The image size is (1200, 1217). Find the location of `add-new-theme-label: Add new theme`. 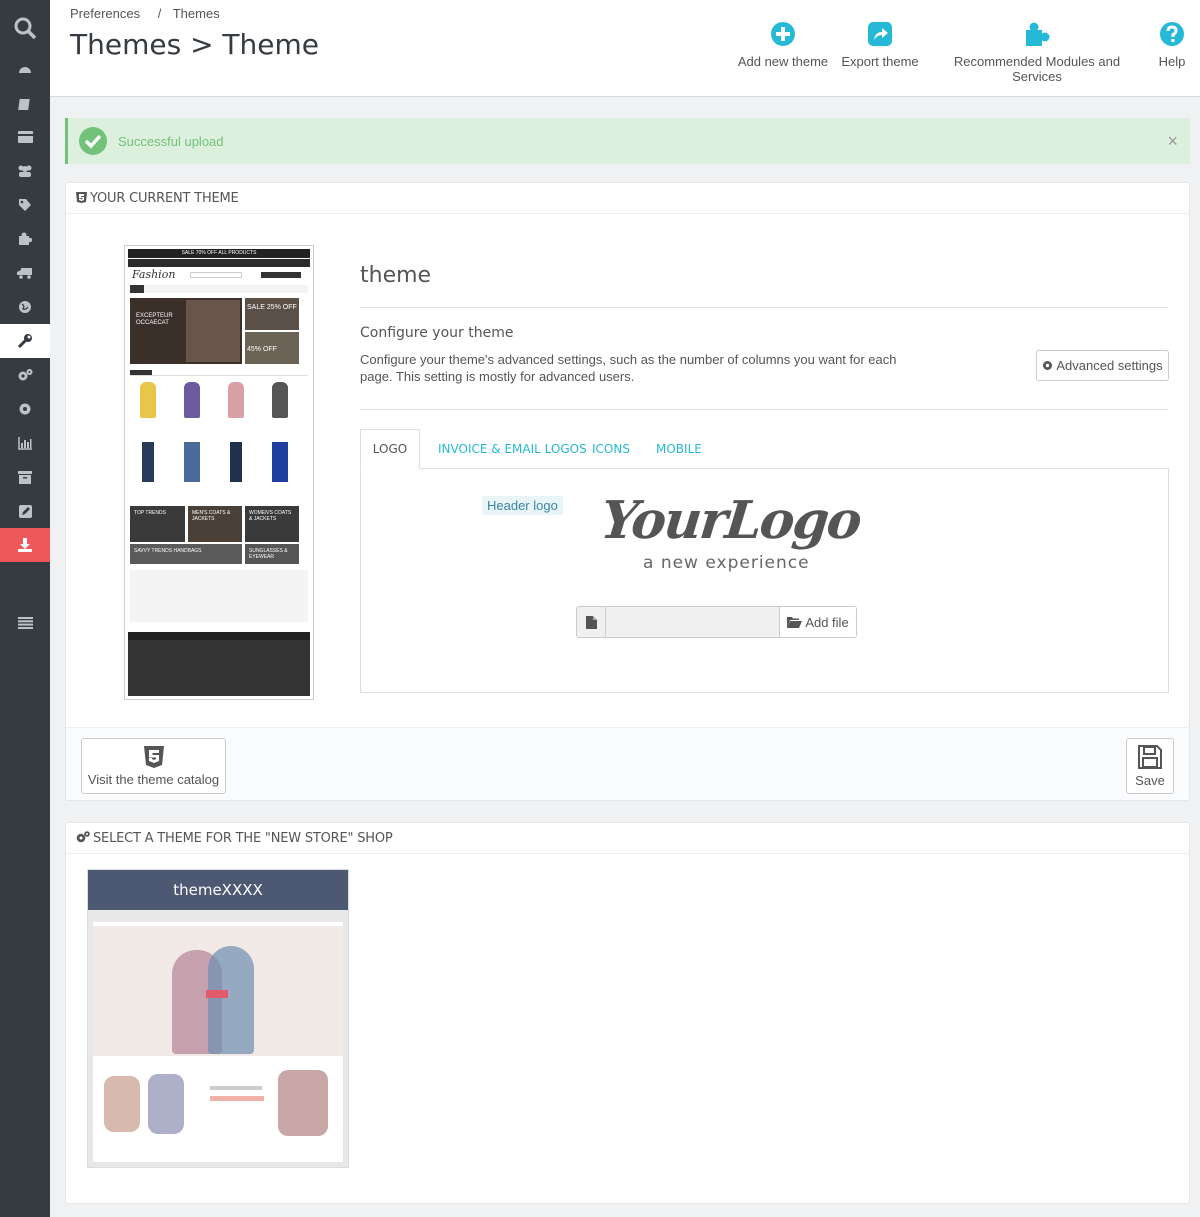

add-new-theme-label: Add new theme is located at coordinates (783, 61).